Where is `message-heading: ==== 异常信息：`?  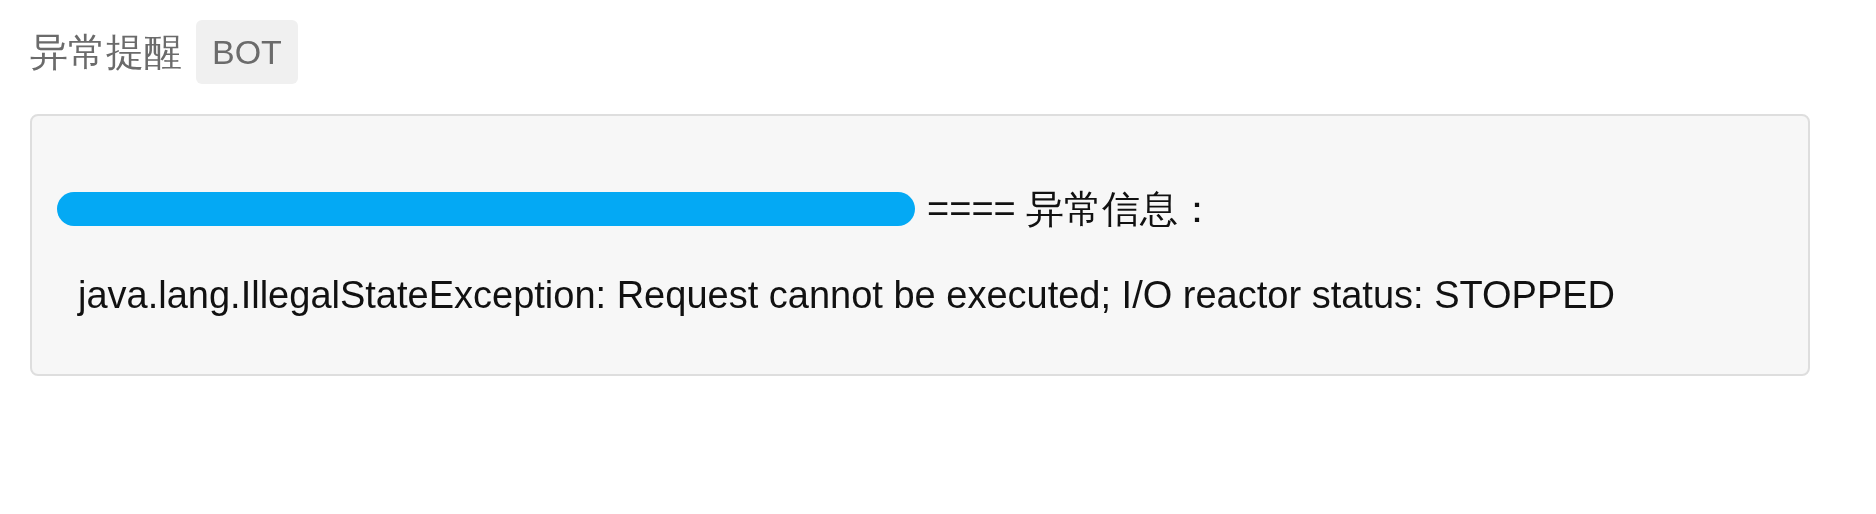 message-heading: ==== 异常信息： is located at coordinates (1072, 209).